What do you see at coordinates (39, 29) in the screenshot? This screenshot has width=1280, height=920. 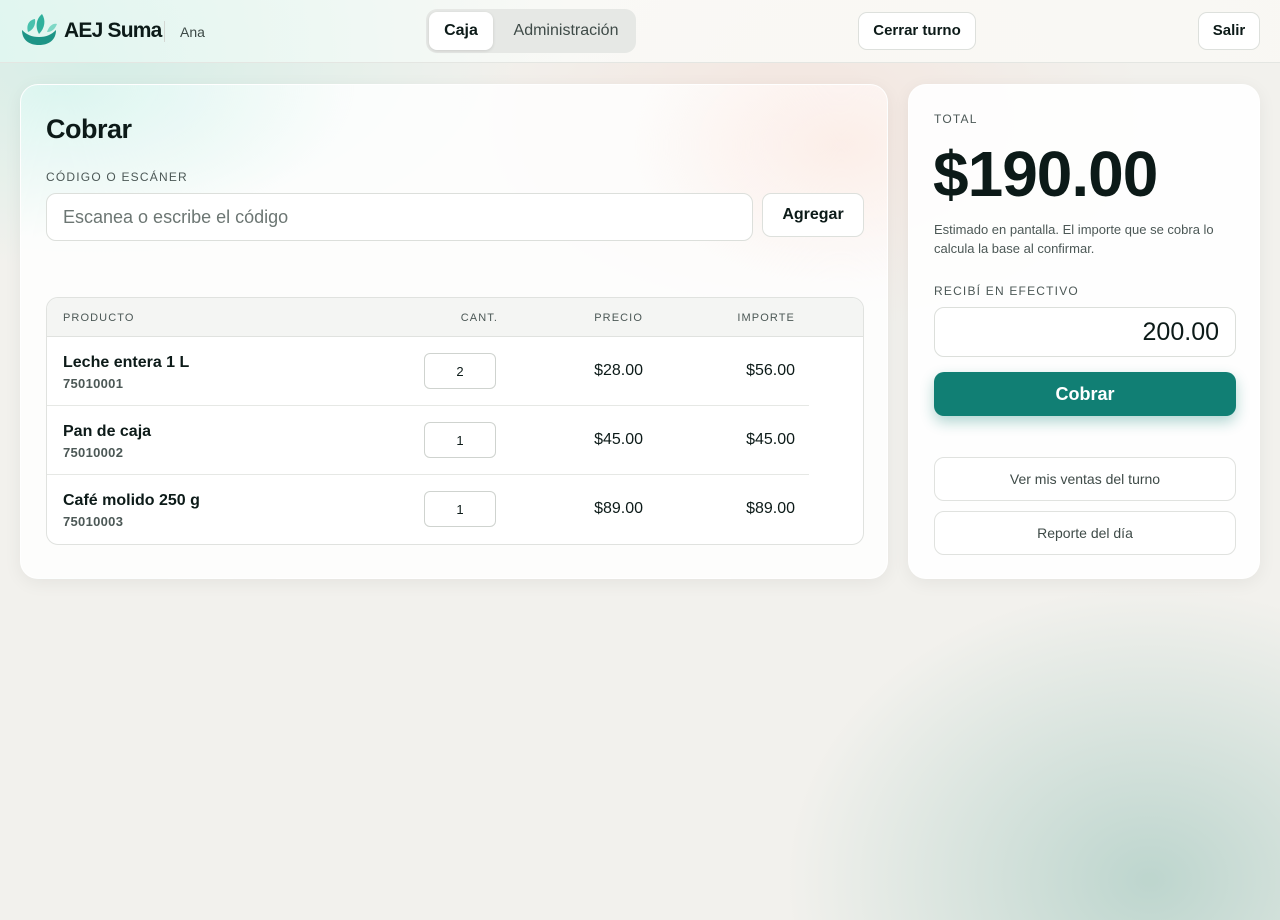 I see `leaf-bowl-icon` at bounding box center [39, 29].